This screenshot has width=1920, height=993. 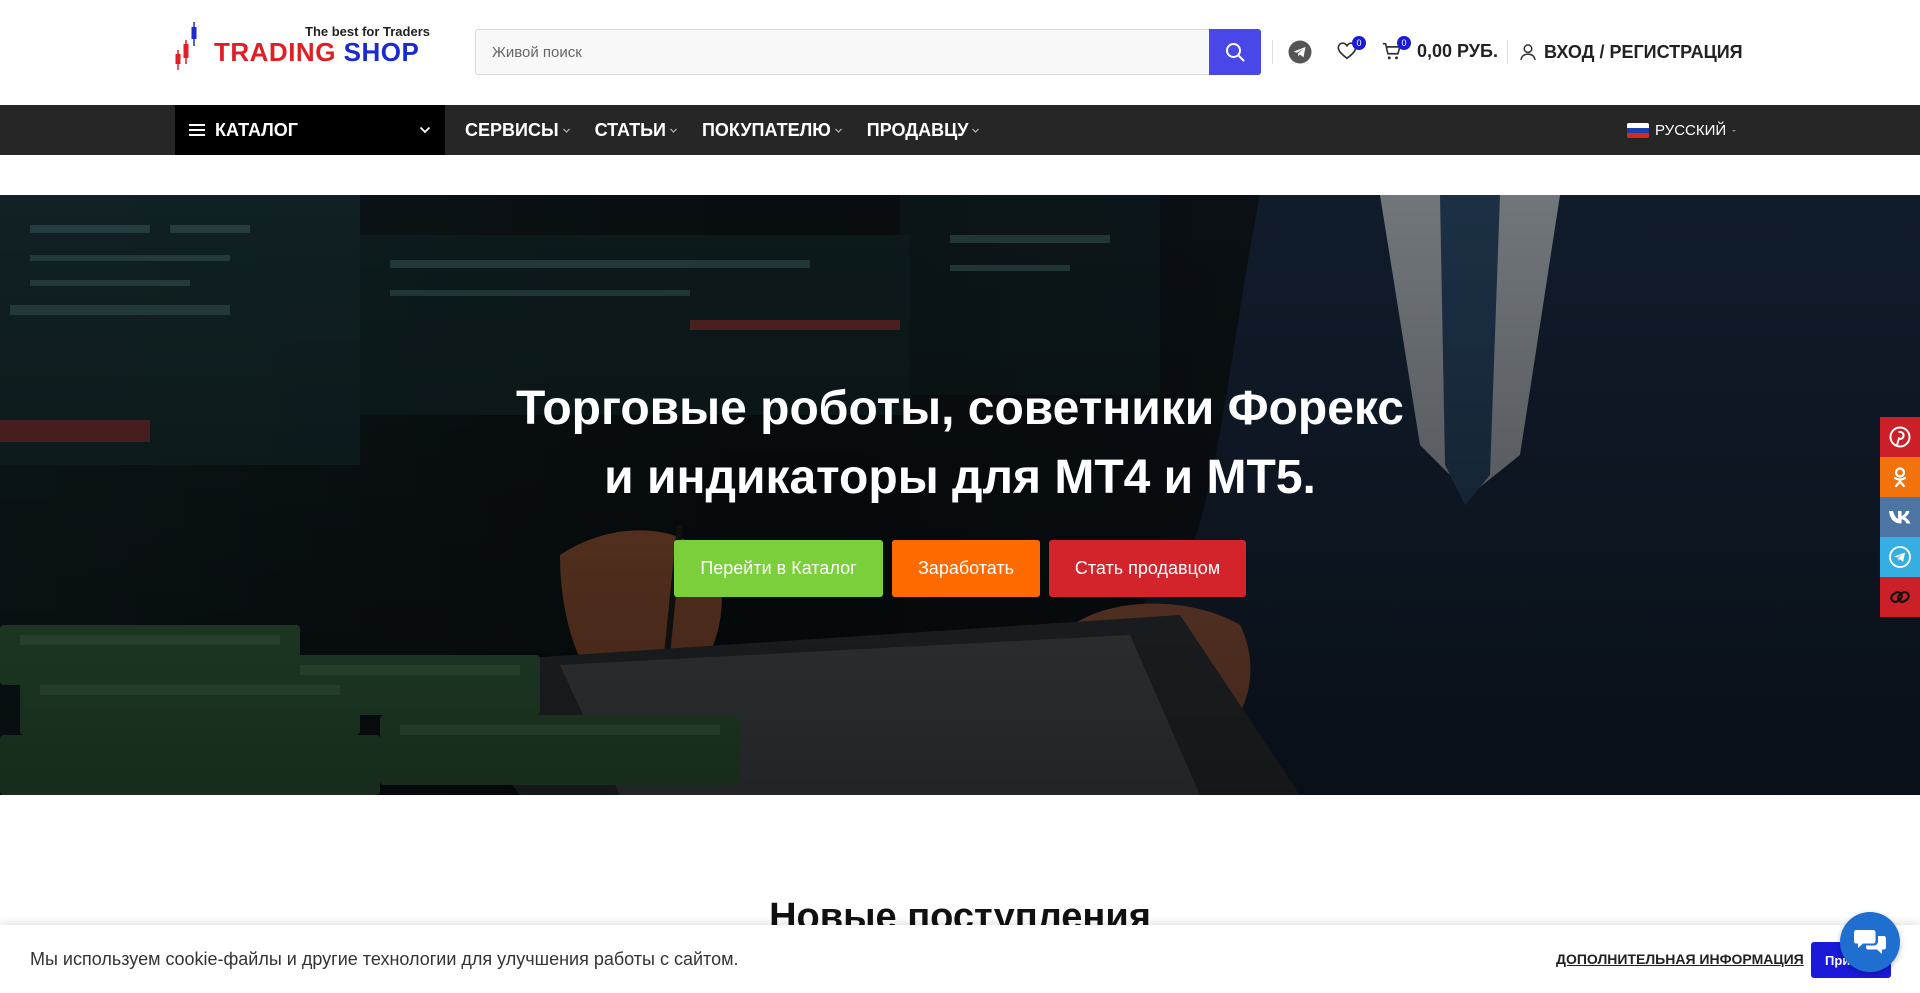 I want to click on vk-icon, so click(x=1900, y=517).